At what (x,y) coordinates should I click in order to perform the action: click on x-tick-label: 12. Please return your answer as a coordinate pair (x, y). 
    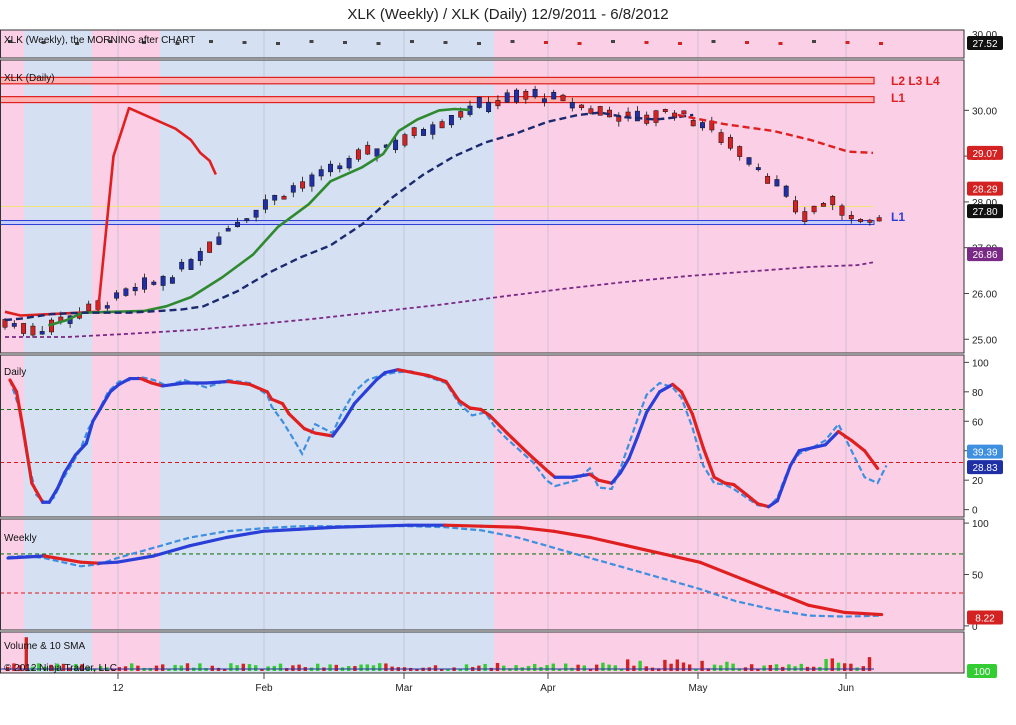
    Looking at the image, I should click on (118, 688).